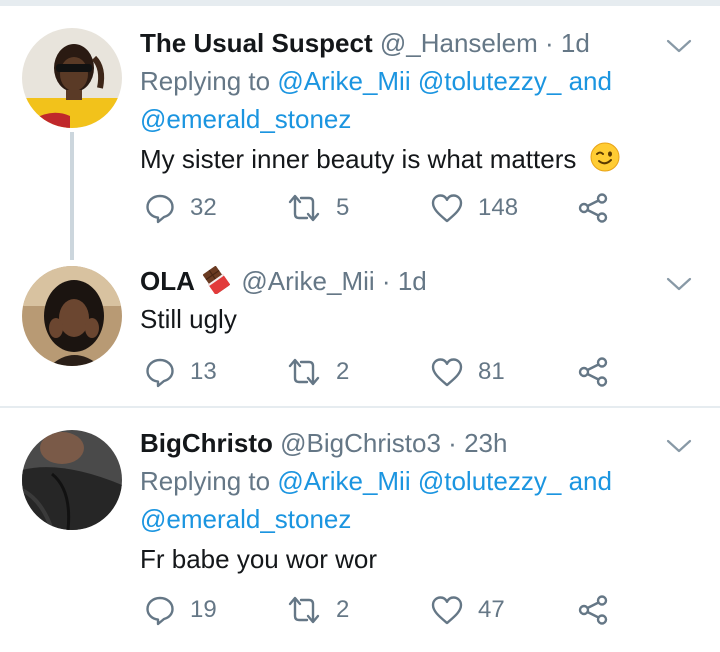 The height and width of the screenshot is (652, 720). Describe the element at coordinates (605, 157) in the screenshot. I see `winking-face-icon` at that location.